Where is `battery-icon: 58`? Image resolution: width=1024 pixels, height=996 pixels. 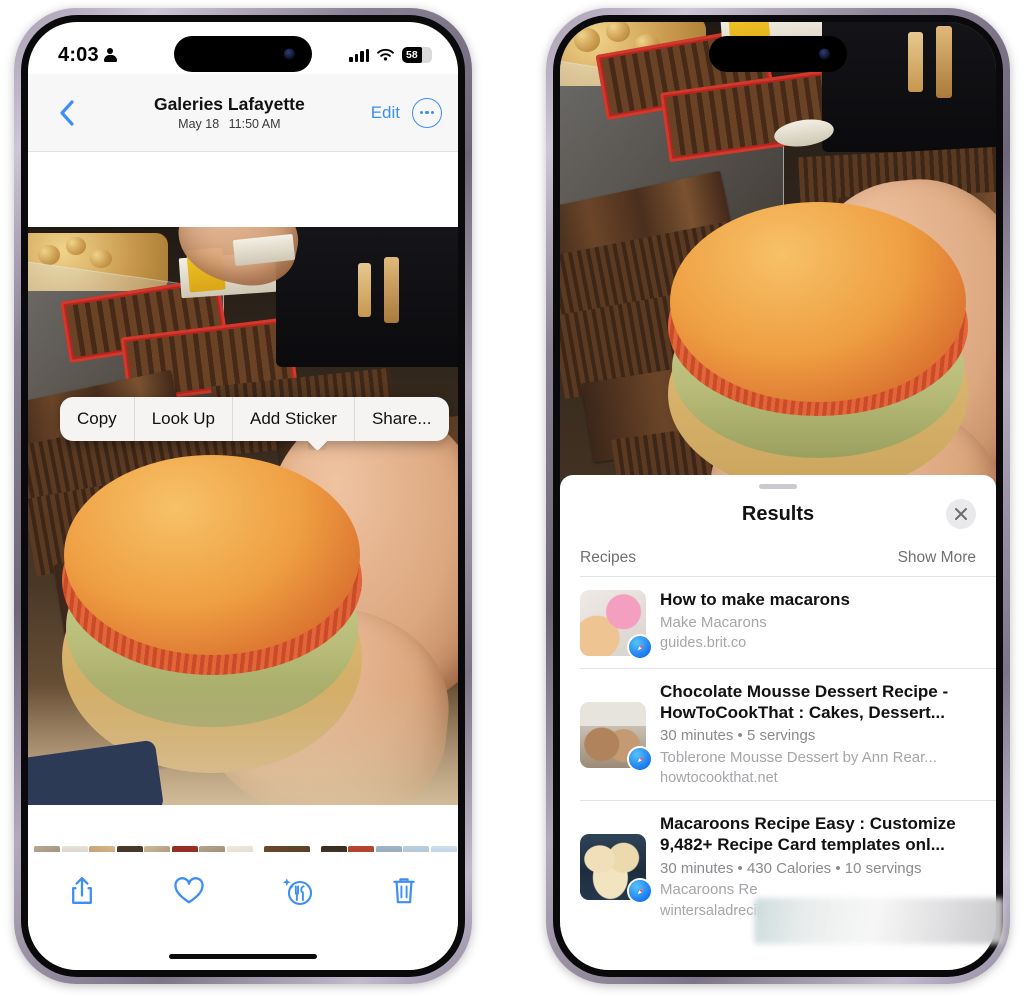
battery-icon: 58 is located at coordinates (417, 55).